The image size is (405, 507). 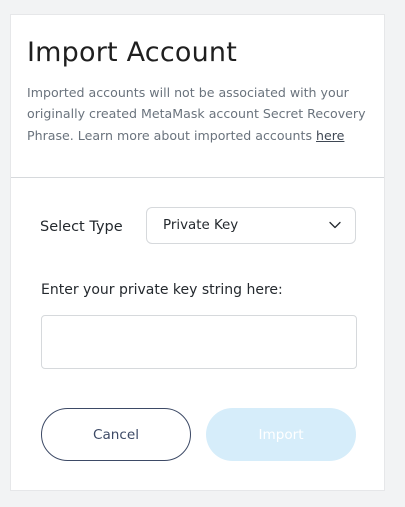 I want to click on private-key-input, so click(x=199, y=342).